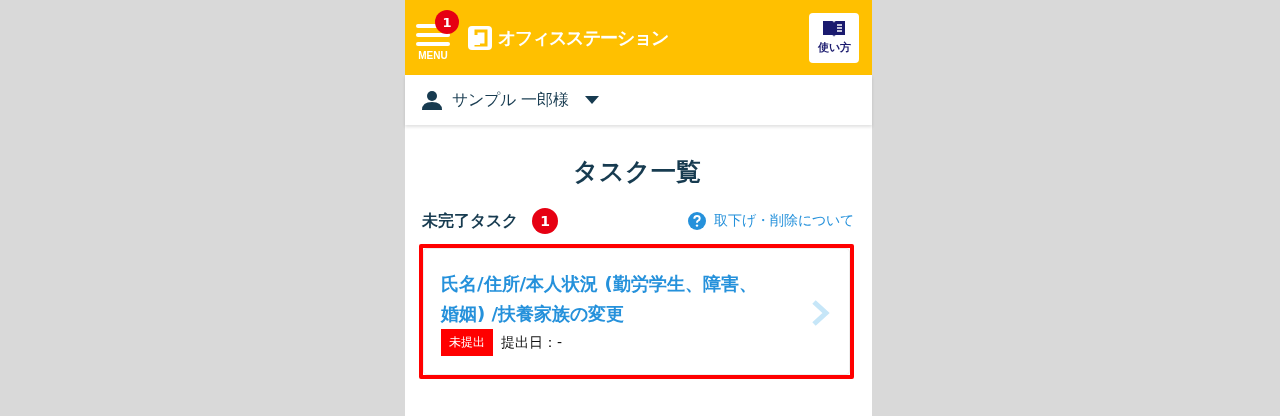 This screenshot has width=1280, height=416. What do you see at coordinates (599, 299) in the screenshot?
I see `task-title: 氏名/住所/本人状況 (勤労学生、障害、婚姻) /扶養家族の変更` at bounding box center [599, 299].